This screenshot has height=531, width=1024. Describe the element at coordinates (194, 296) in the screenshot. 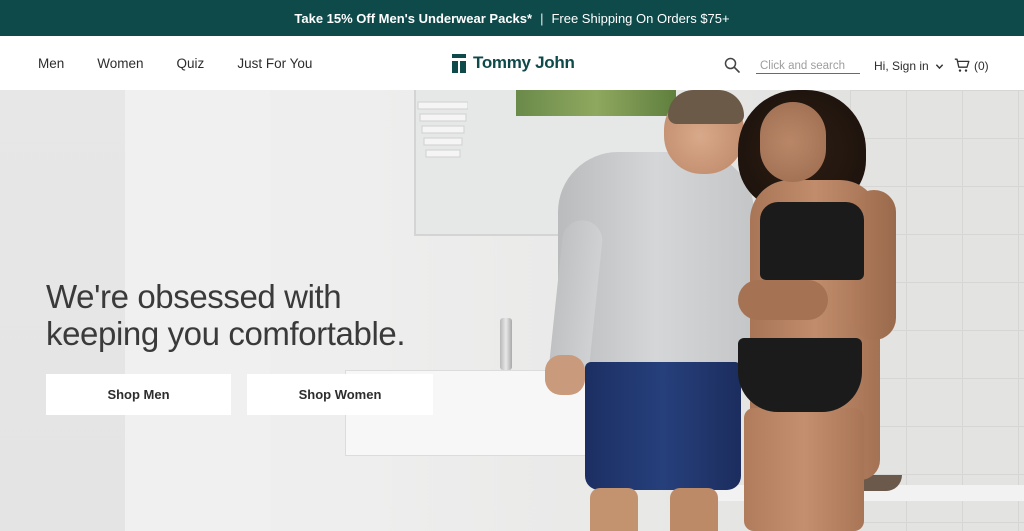

I see `hero-headline-line1: We're obsessed with` at that location.